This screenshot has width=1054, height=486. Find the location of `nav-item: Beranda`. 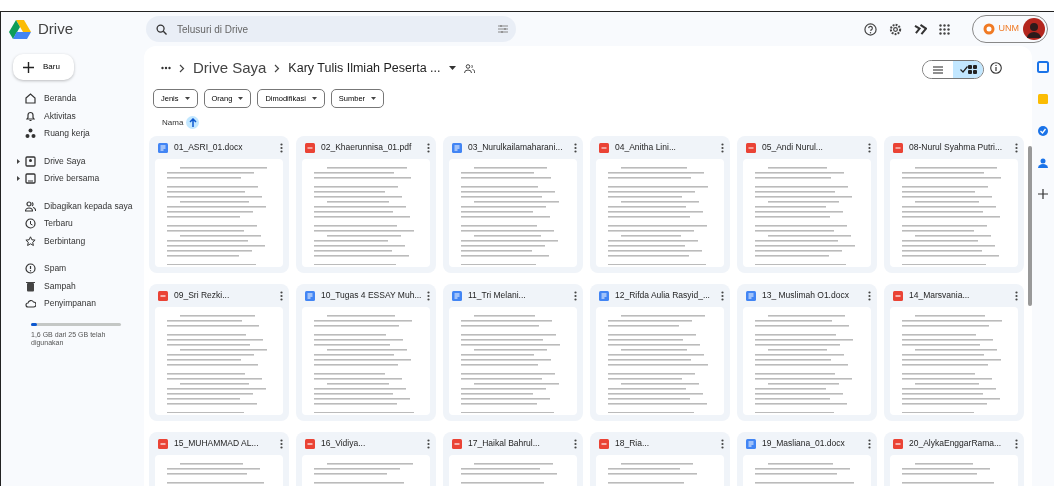

nav-item: Beranda is located at coordinates (74, 99).